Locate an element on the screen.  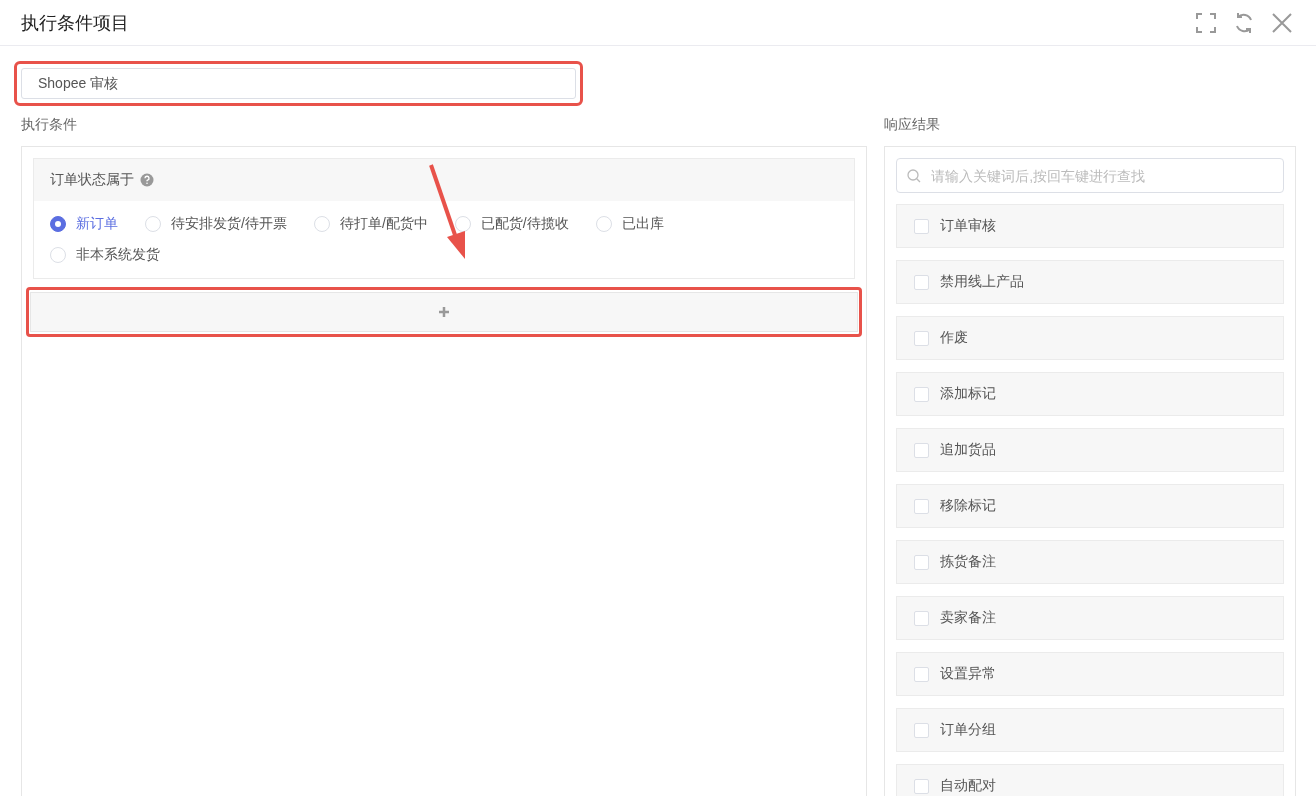
option-label: 卖家备注 is located at coordinates (968, 618).